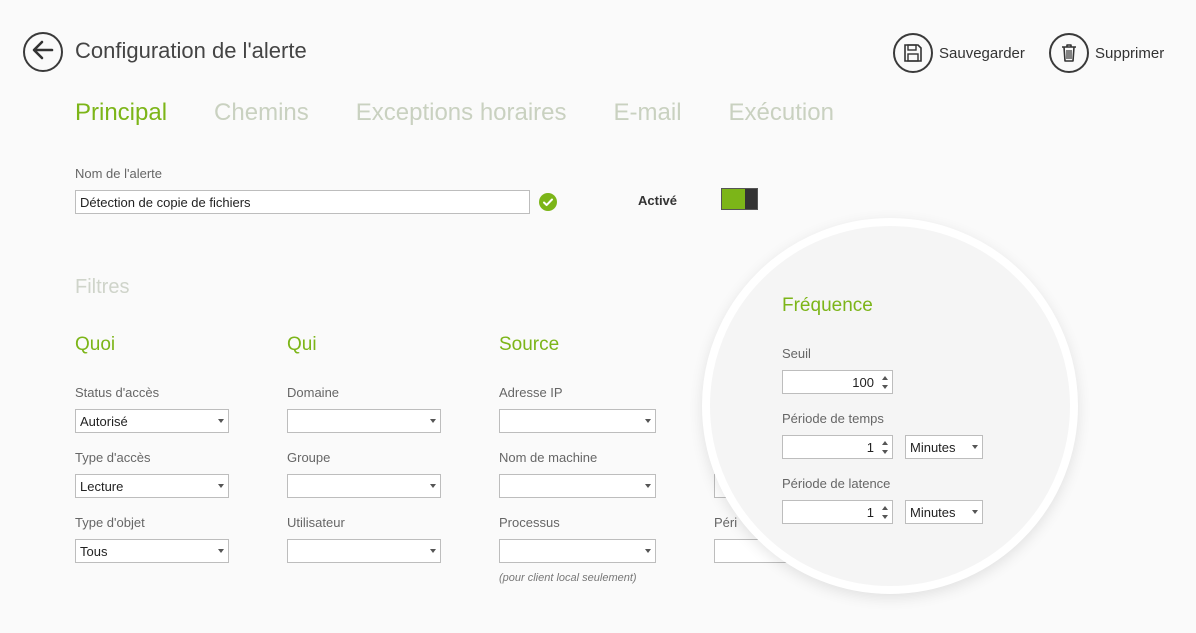  I want to click on latency-period-label: Période de latence, so click(836, 483).